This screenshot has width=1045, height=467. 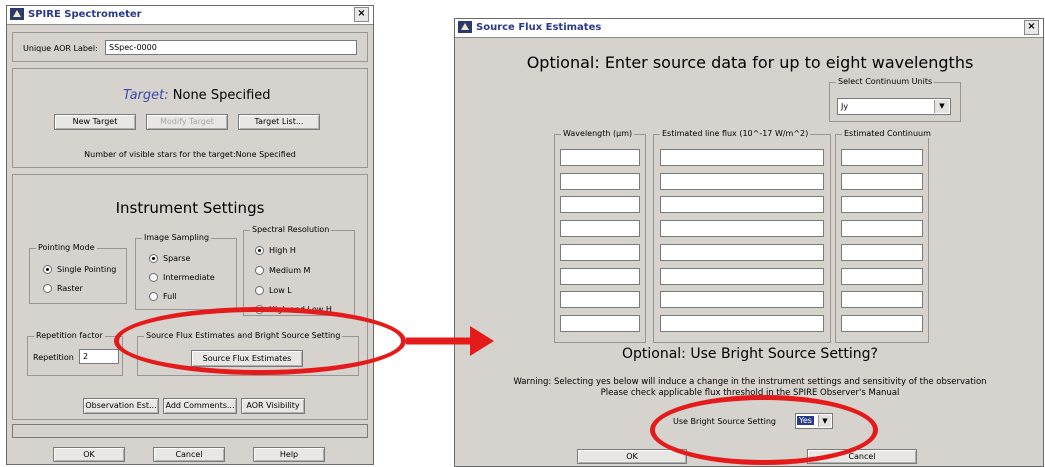 What do you see at coordinates (598, 133) in the screenshot?
I see `wavelength-column-header: Wavelength (µm)` at bounding box center [598, 133].